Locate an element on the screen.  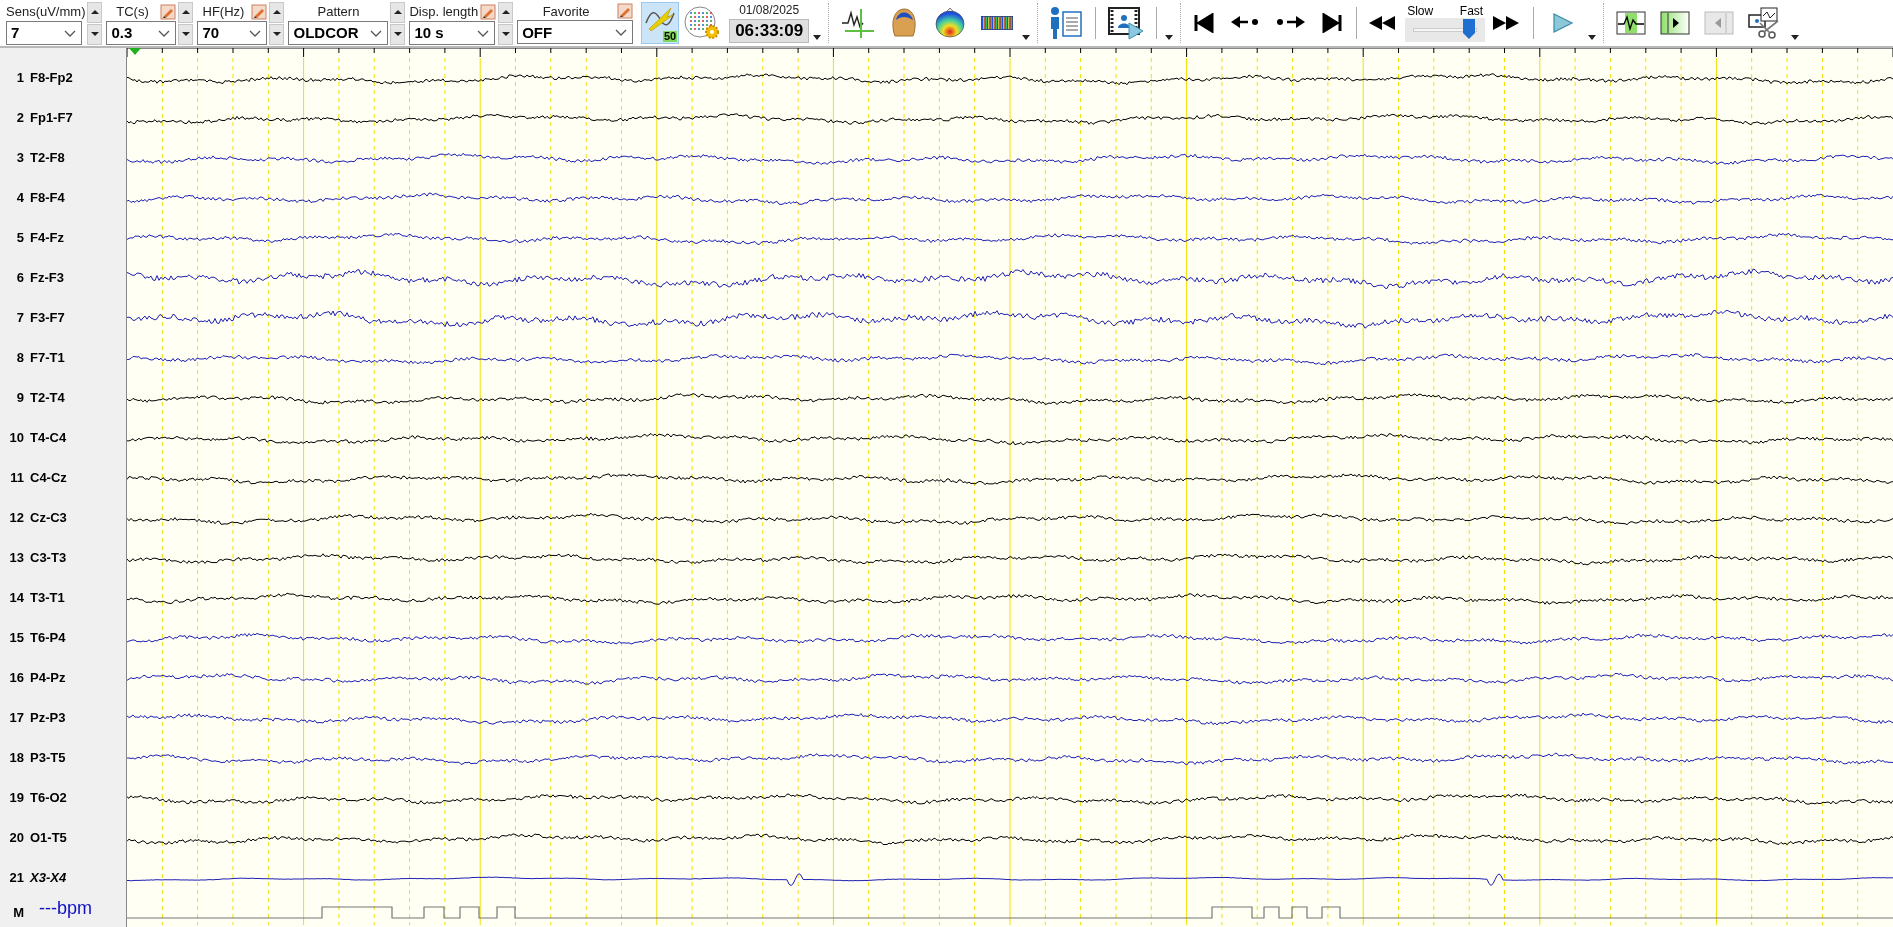
channel-name: P4-Pz is located at coordinates (47, 678).